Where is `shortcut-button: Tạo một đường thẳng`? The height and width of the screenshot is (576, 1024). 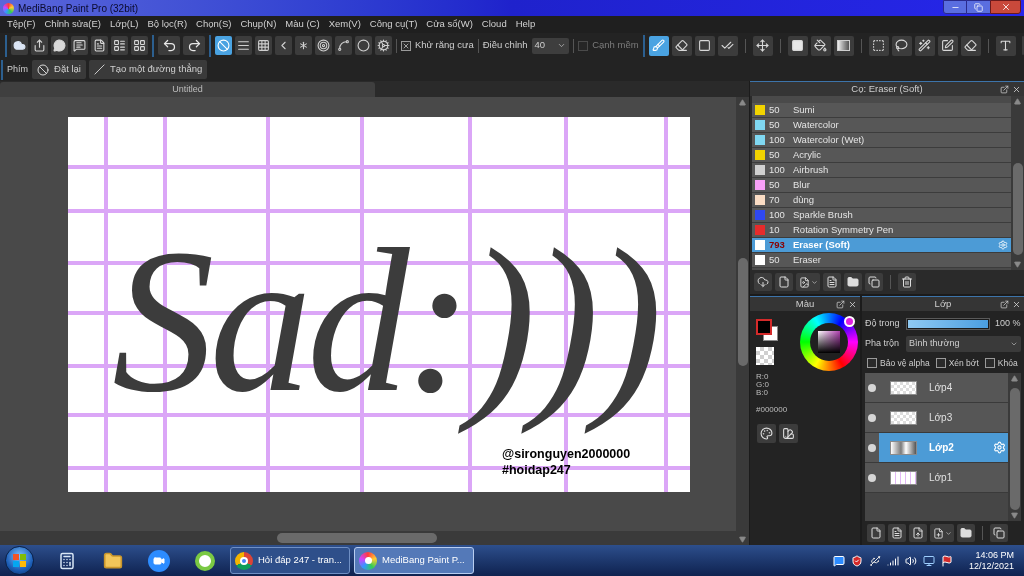
shortcut-button: Tạo một đường thẳng is located at coordinates (148, 69).